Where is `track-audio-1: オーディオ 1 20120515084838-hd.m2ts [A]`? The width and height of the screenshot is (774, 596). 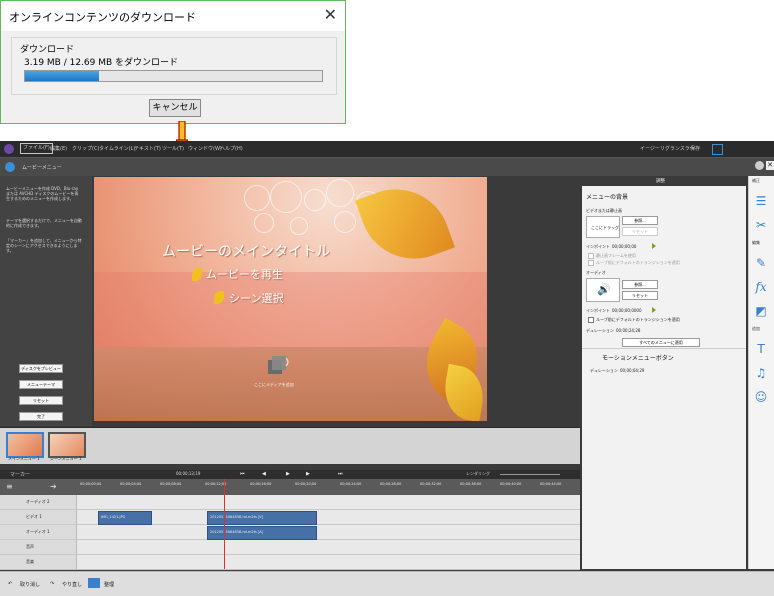
track-audio-1: オーディオ 1 20120515084838-hd.m2ts [A] is located at coordinates (290, 532).